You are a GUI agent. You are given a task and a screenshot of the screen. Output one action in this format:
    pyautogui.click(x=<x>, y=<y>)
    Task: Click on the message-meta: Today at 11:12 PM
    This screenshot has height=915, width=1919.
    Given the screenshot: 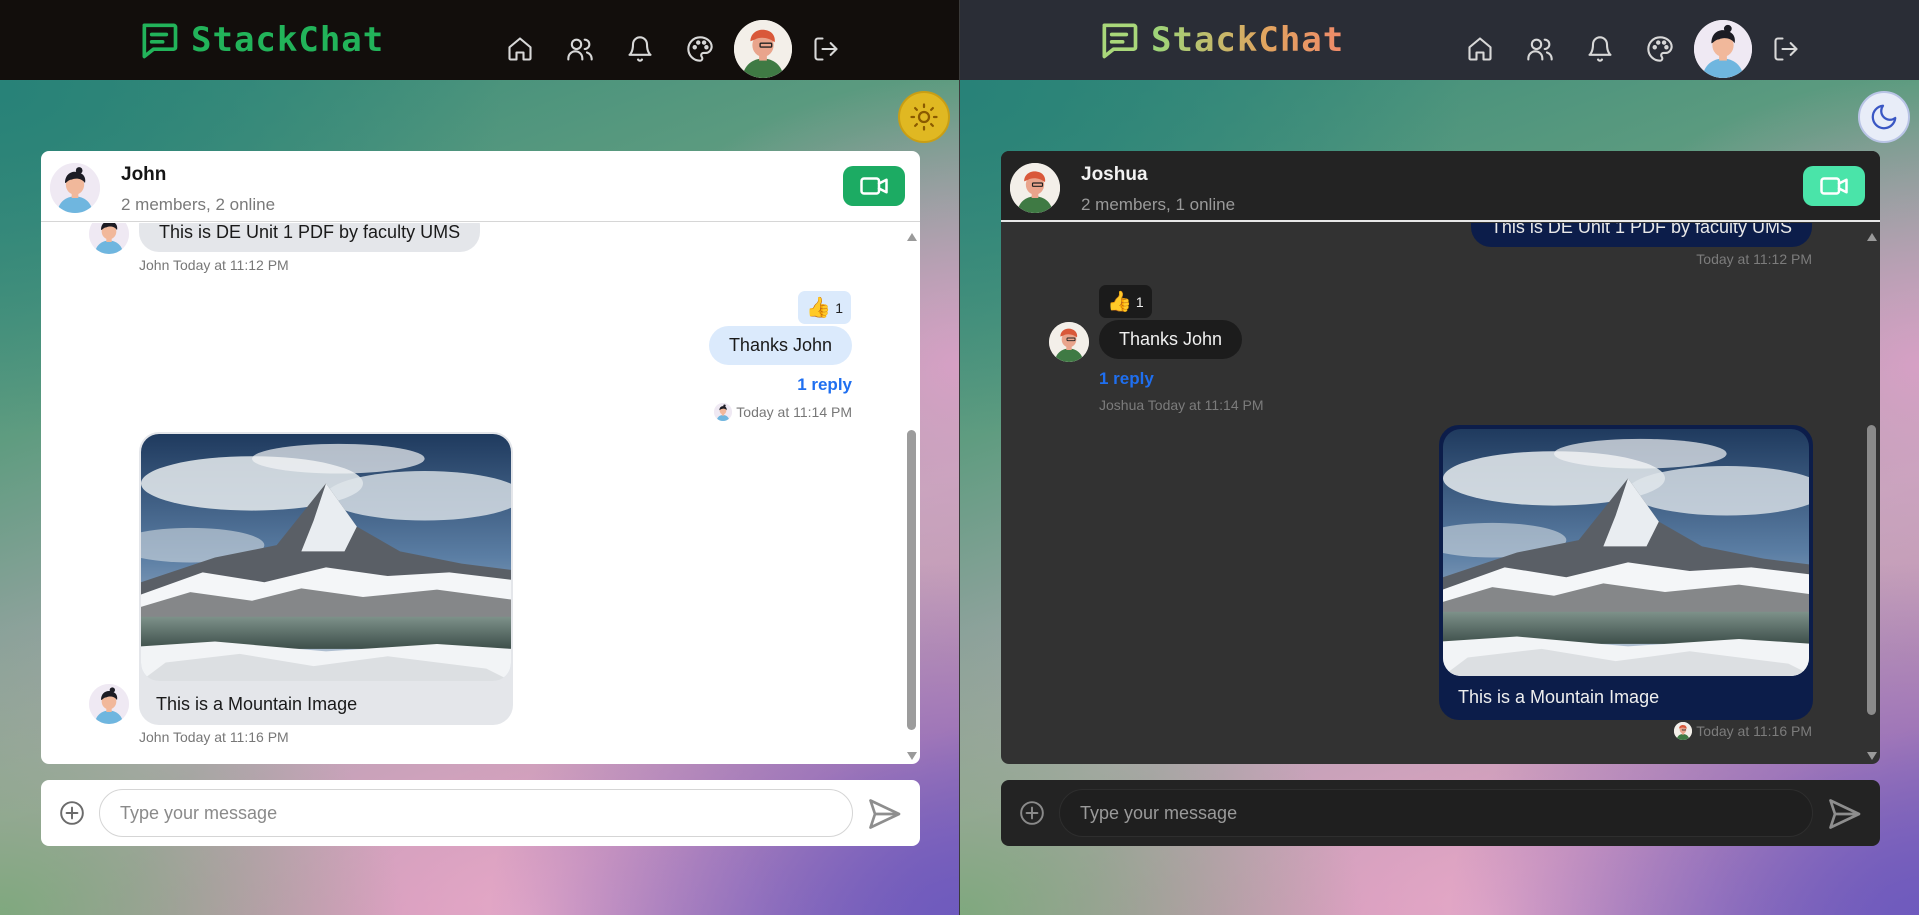 What is the action you would take?
    pyautogui.click(x=1754, y=259)
    